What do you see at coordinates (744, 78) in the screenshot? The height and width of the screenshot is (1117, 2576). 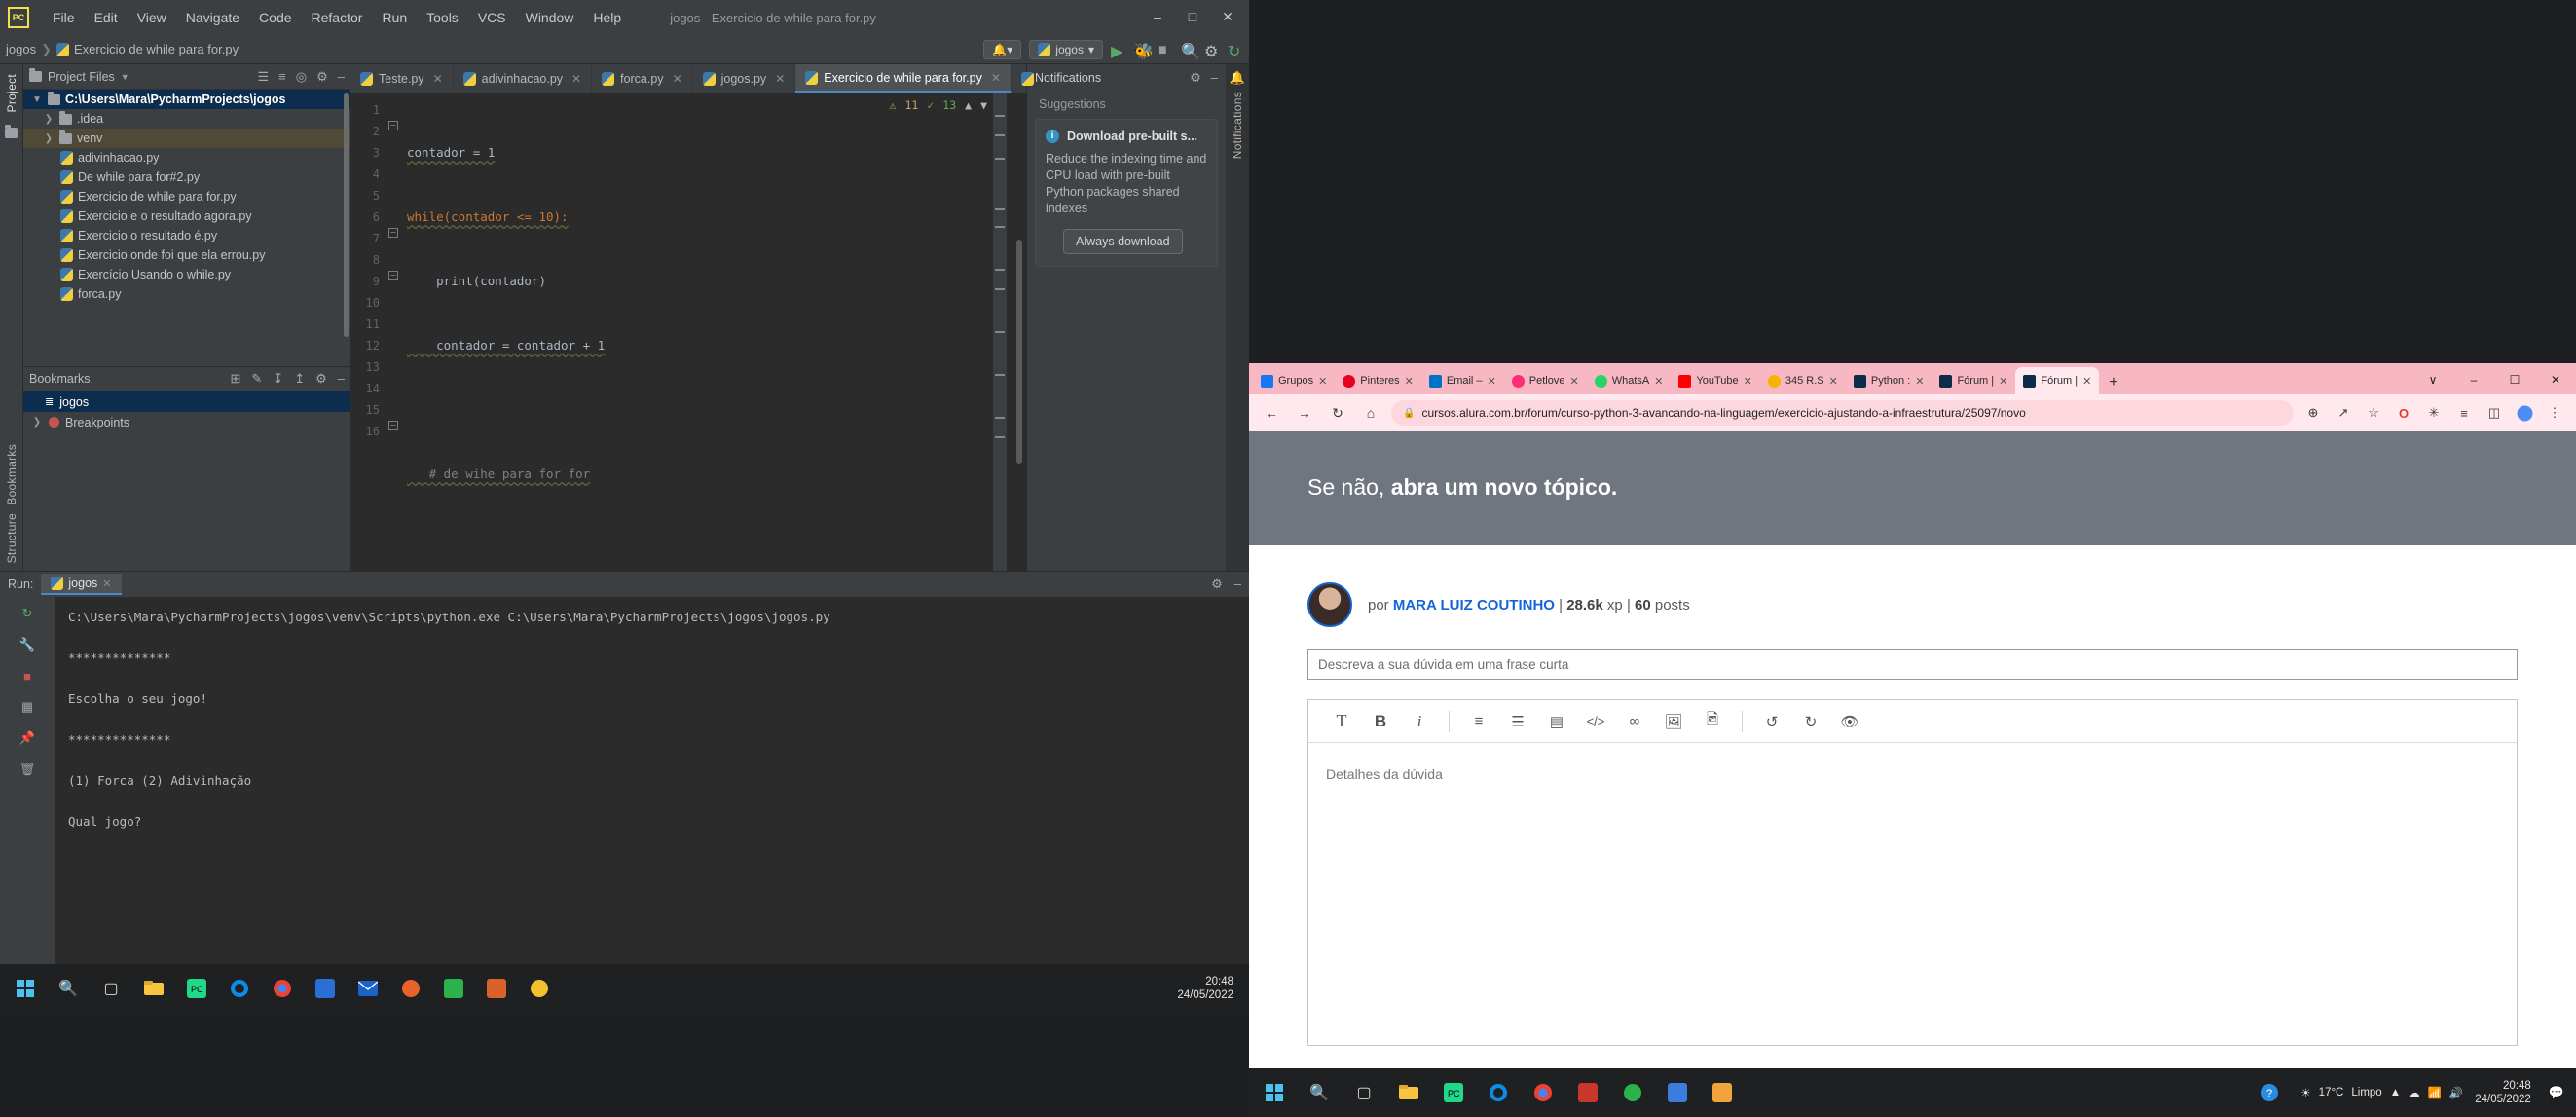 I see `editor-tab-jogos: jogos.py ✕` at bounding box center [744, 78].